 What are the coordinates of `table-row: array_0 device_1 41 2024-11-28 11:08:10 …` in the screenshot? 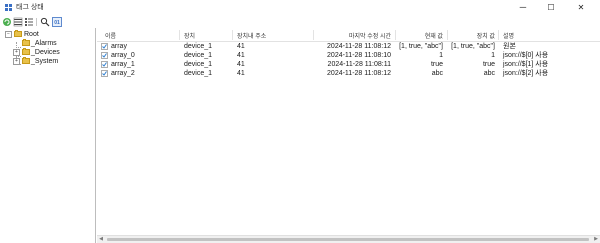 It's located at (348, 55).